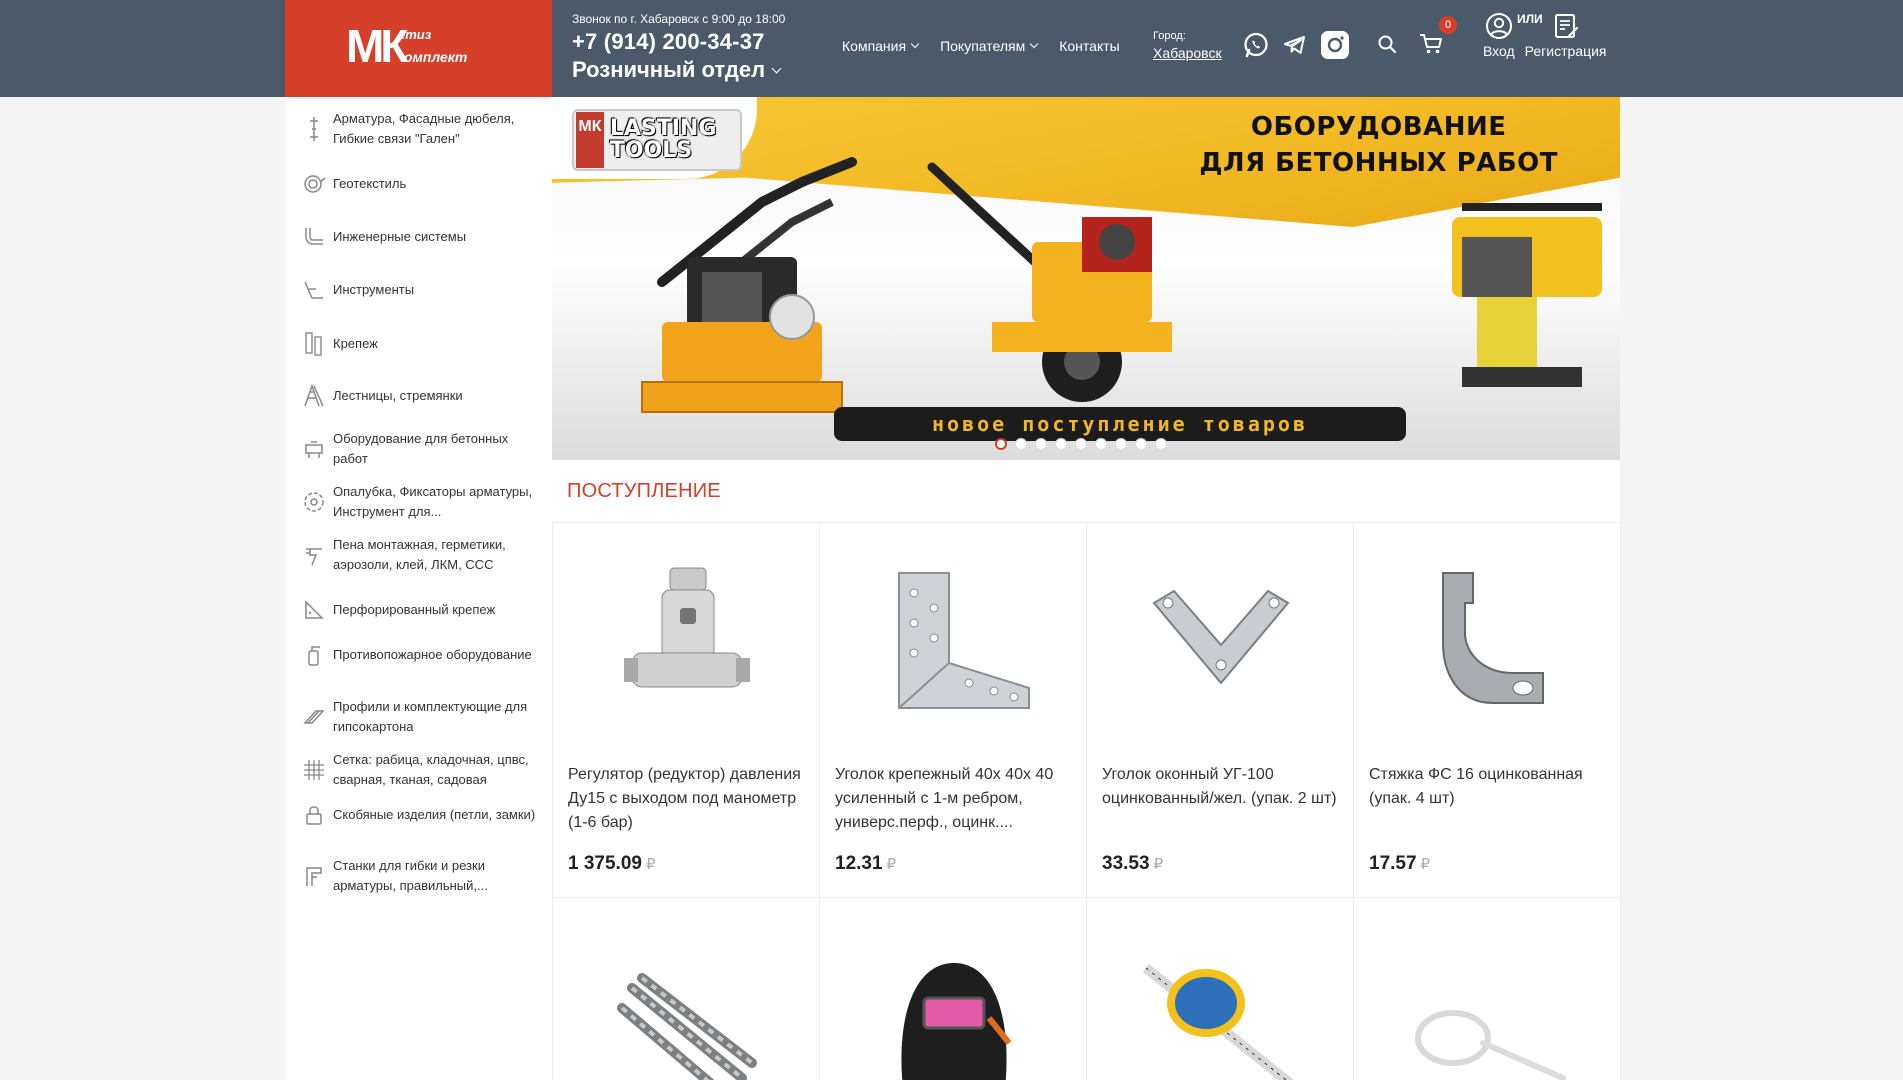  What do you see at coordinates (418, 184) in the screenshot?
I see `sidebar-item-geotextile: Геотекстиль` at bounding box center [418, 184].